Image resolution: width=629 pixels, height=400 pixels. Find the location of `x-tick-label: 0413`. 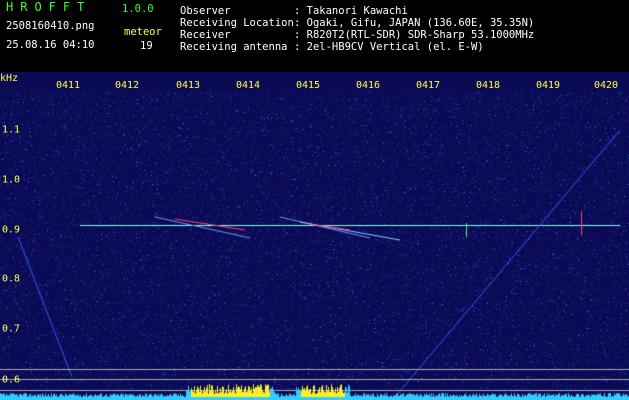

x-tick-label: 0413 is located at coordinates (188, 85).